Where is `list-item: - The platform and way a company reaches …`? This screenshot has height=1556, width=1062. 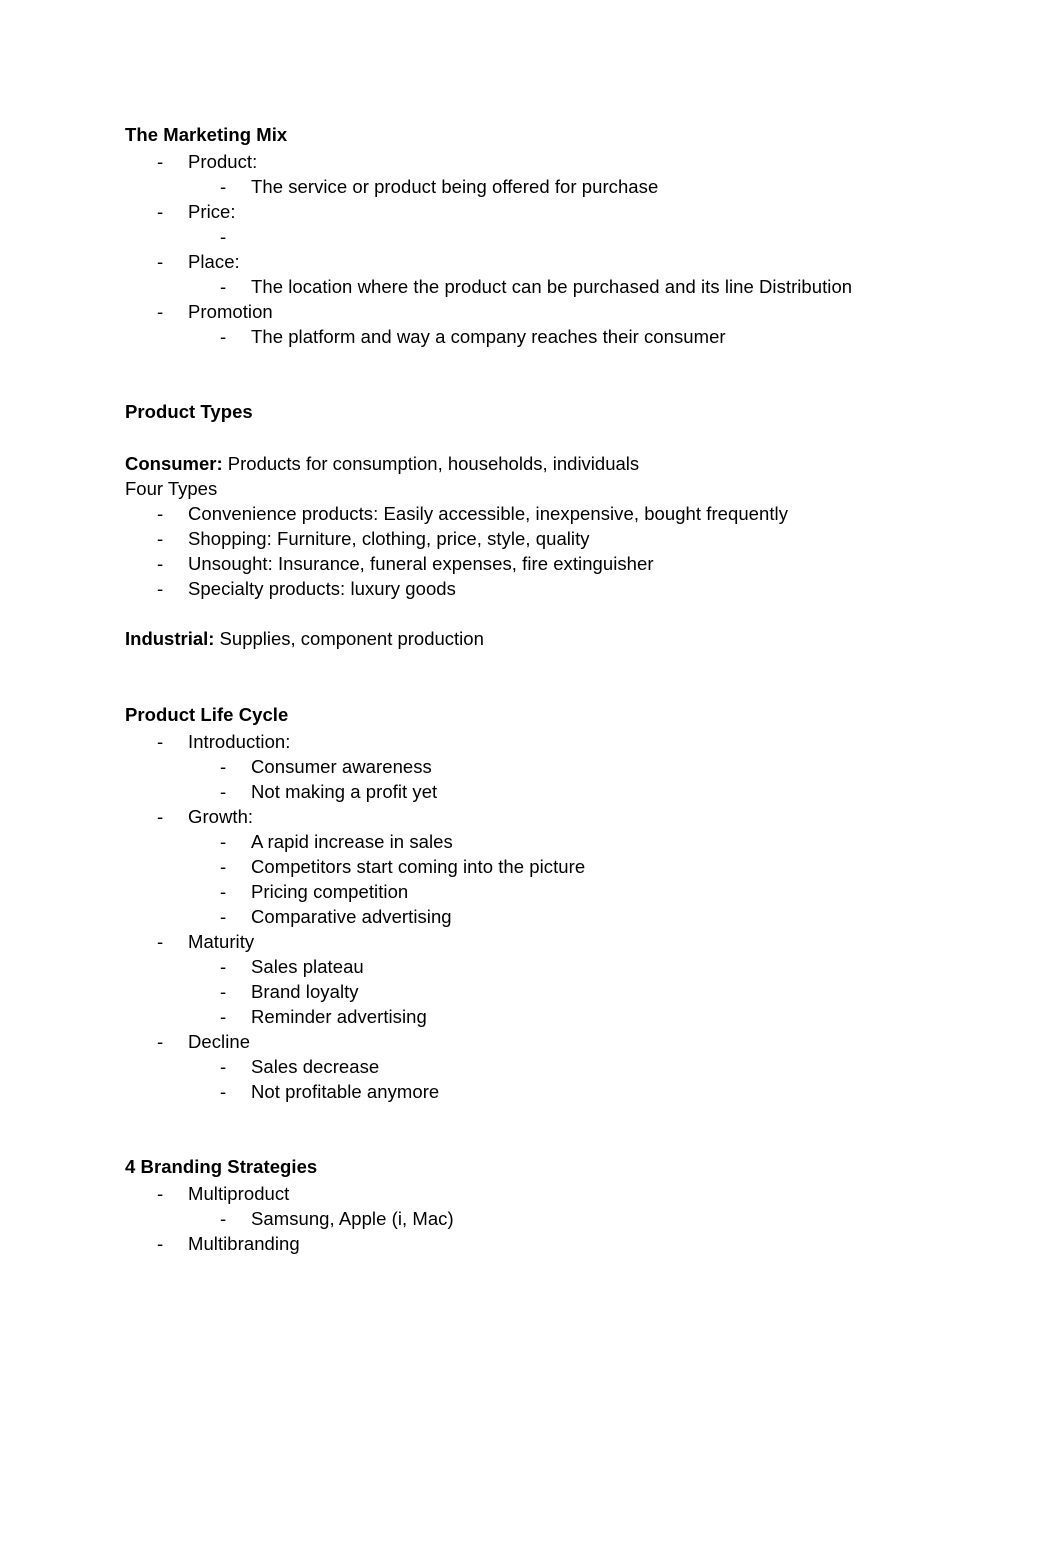
list-item: - The platform and way a company reaches … is located at coordinates (540, 336).